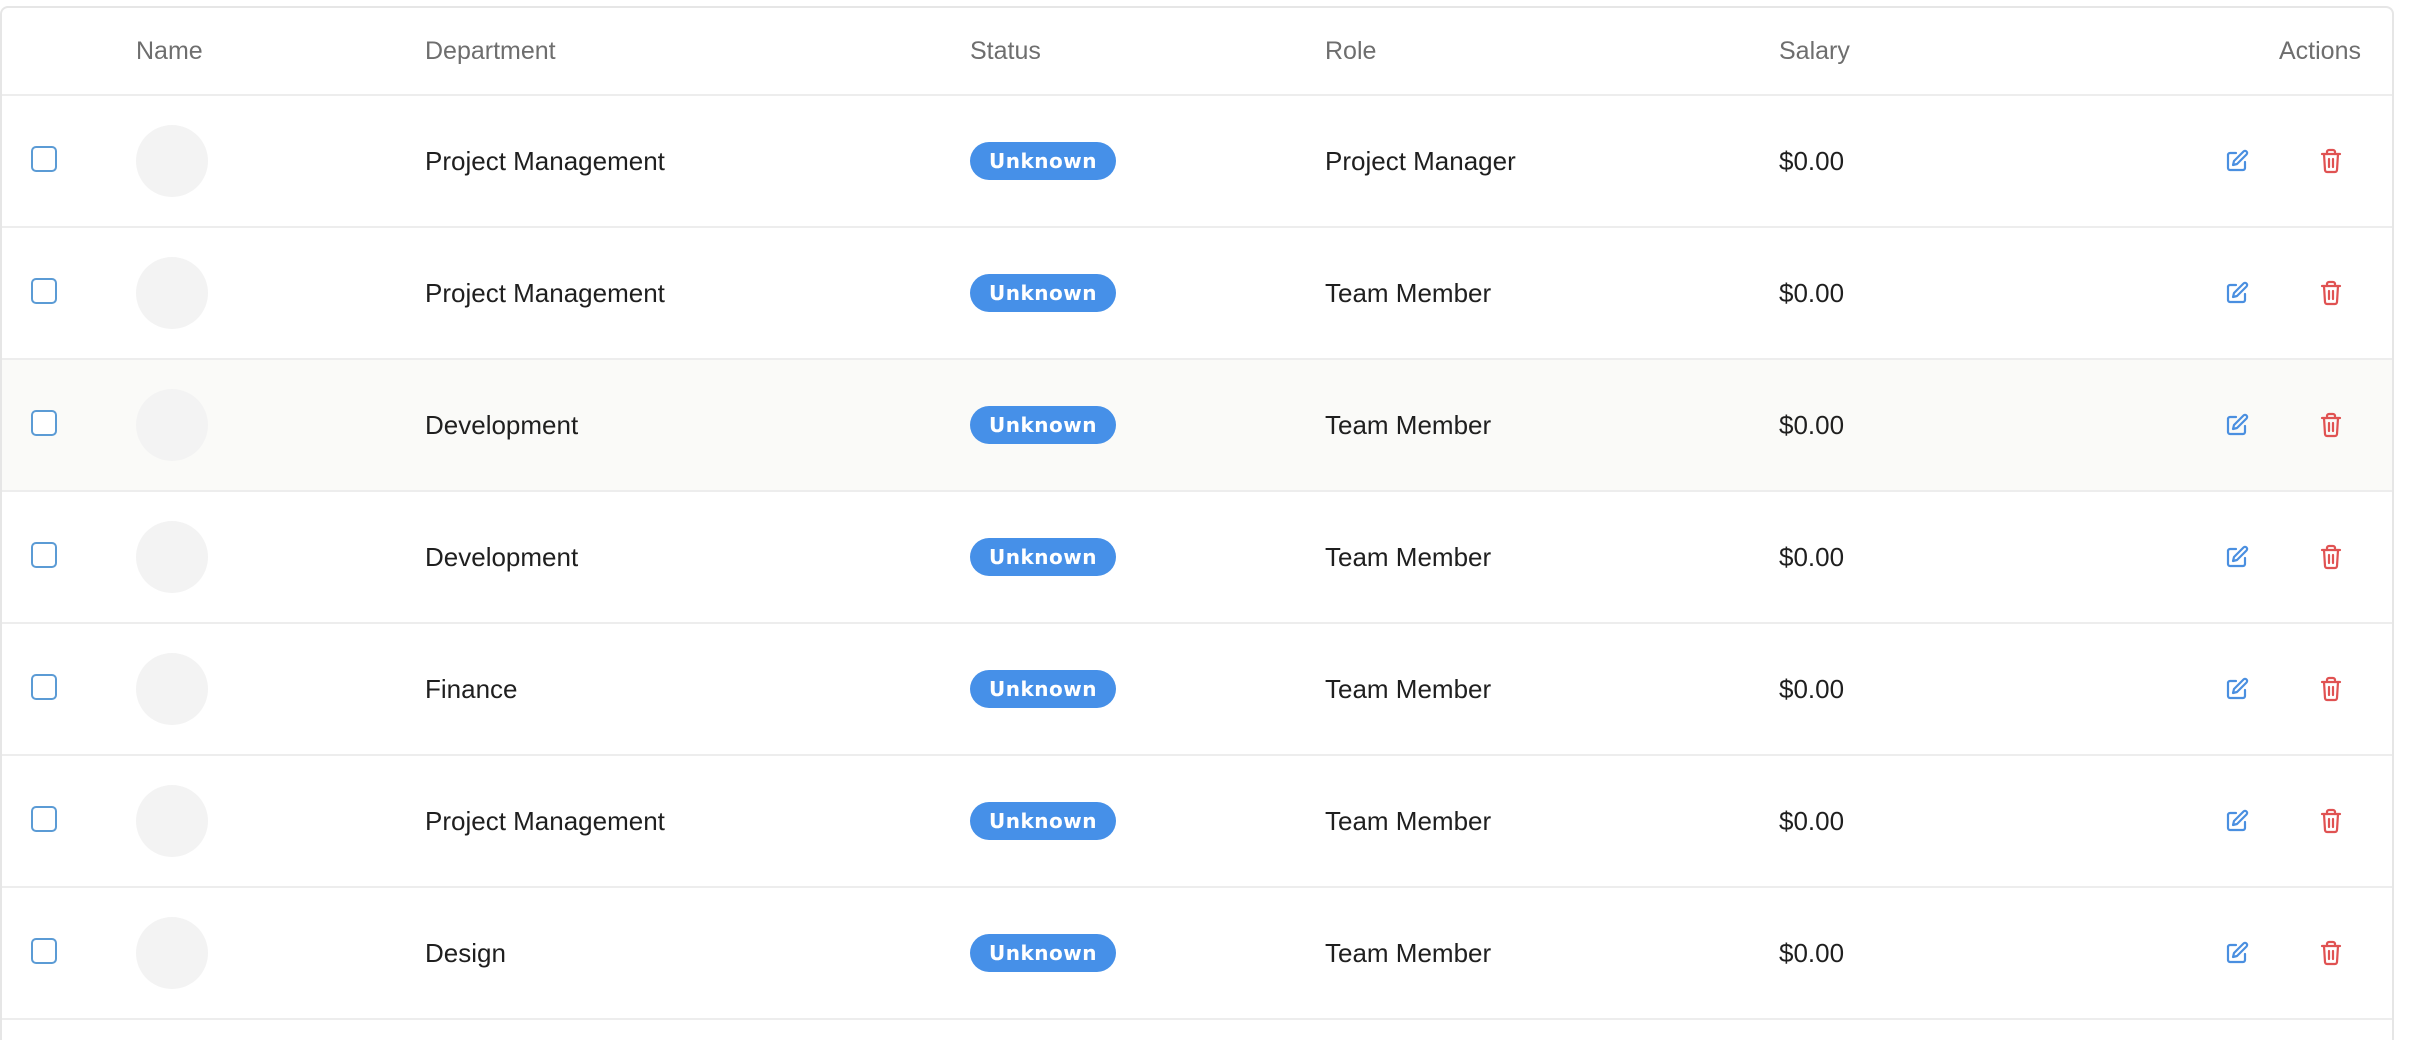  What do you see at coordinates (2320, 51) in the screenshot?
I see `column-header-actions: Actions` at bounding box center [2320, 51].